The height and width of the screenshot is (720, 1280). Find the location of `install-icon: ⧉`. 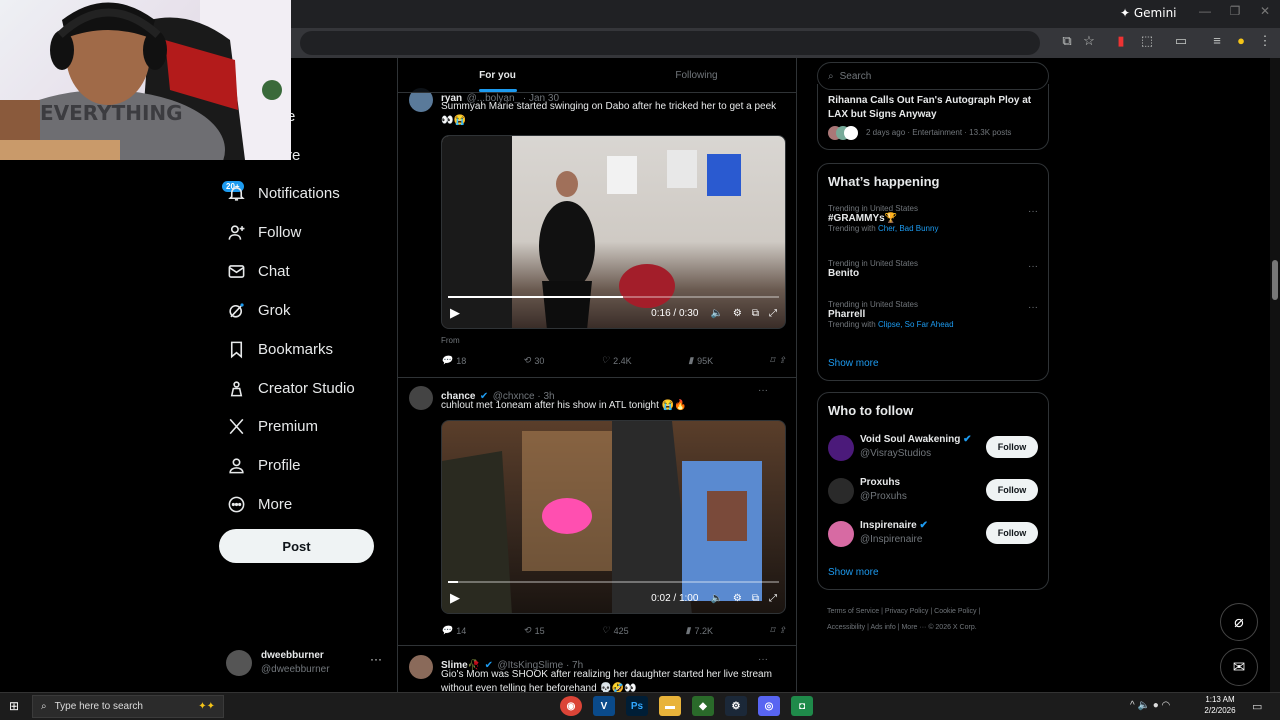

install-icon: ⧉ is located at coordinates (1067, 41).